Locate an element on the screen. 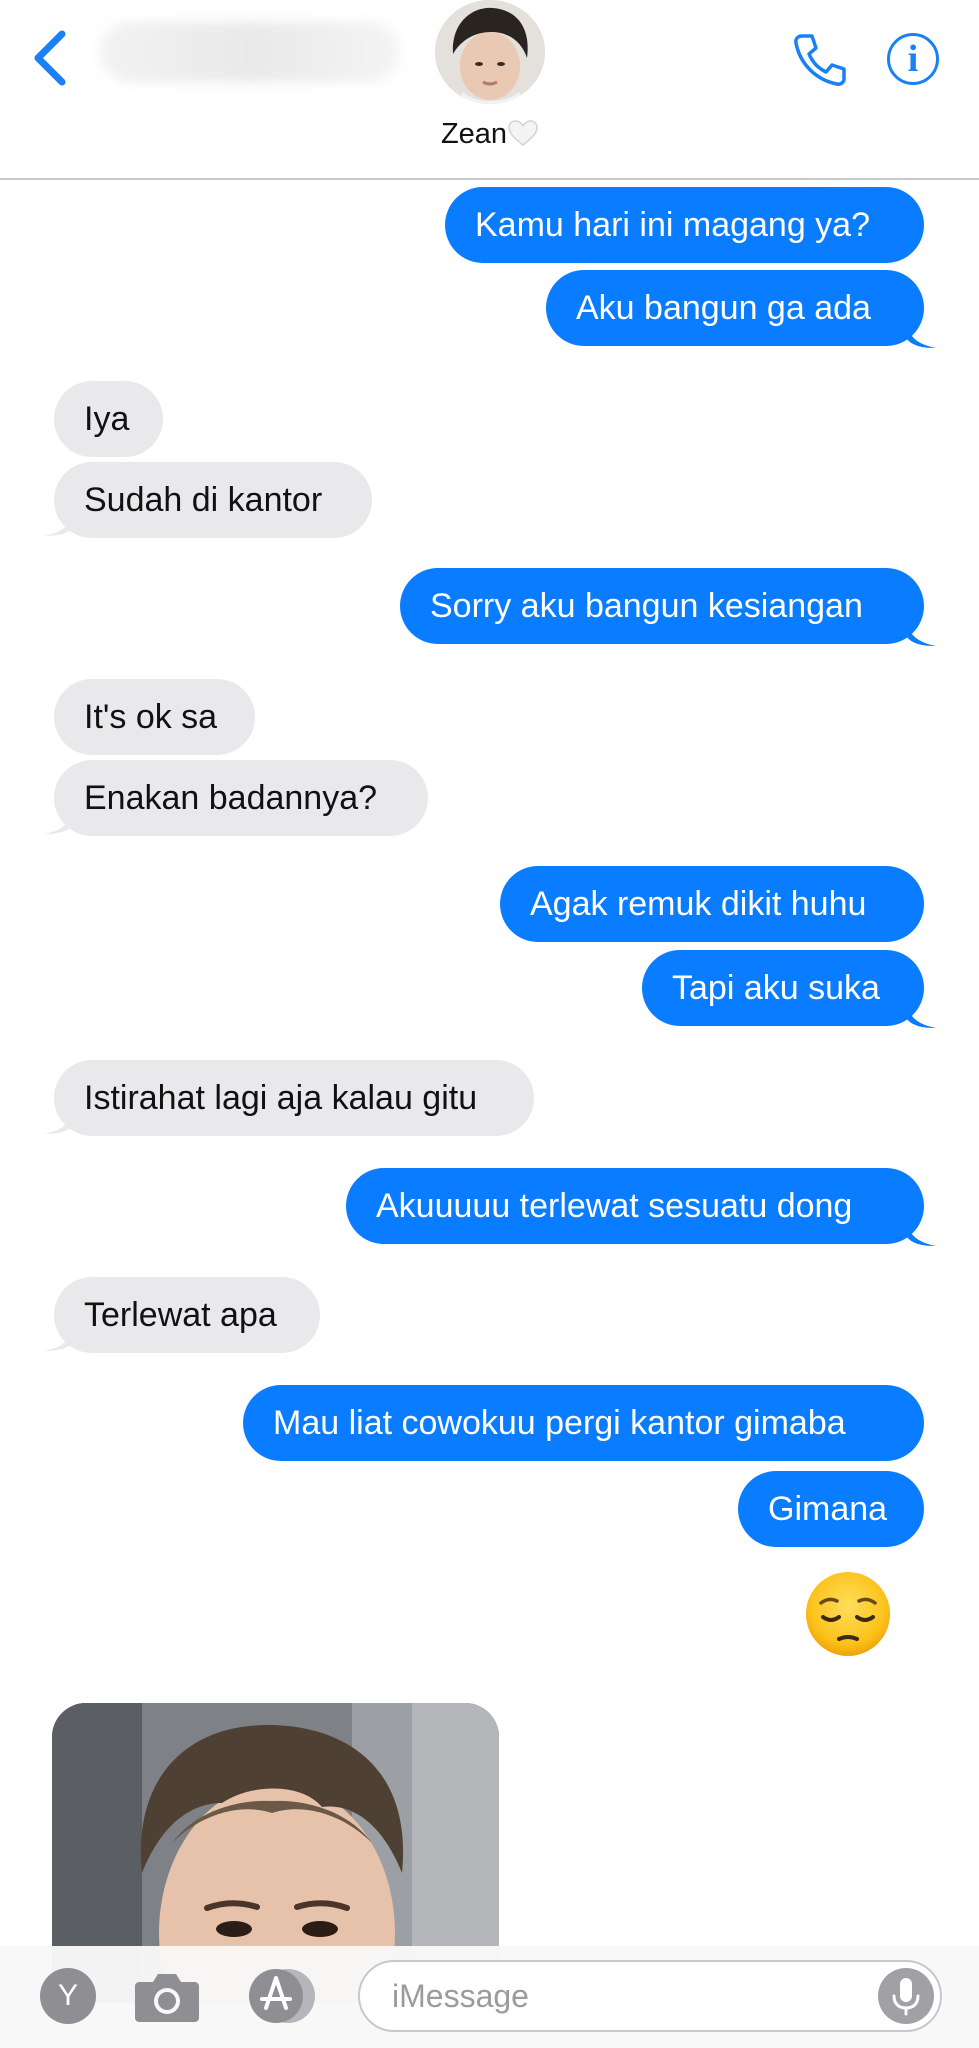 The width and height of the screenshot is (979, 2048). back-button is located at coordinates (54, 57).